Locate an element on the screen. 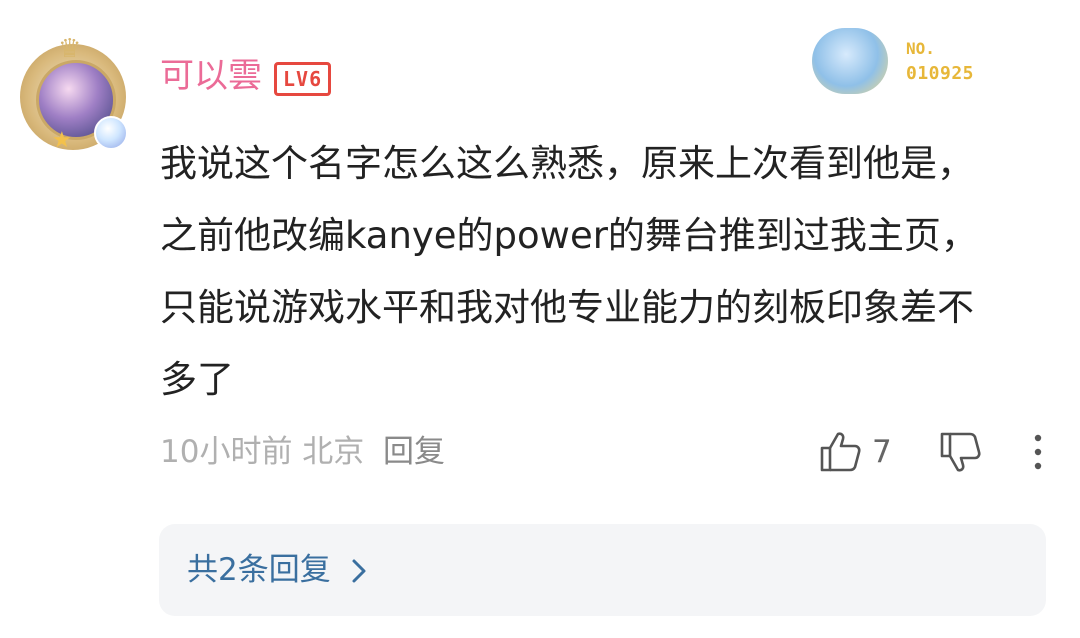 Image resolution: width=1080 pixels, height=638 pixels. fan-badge-label: NO. is located at coordinates (920, 48).